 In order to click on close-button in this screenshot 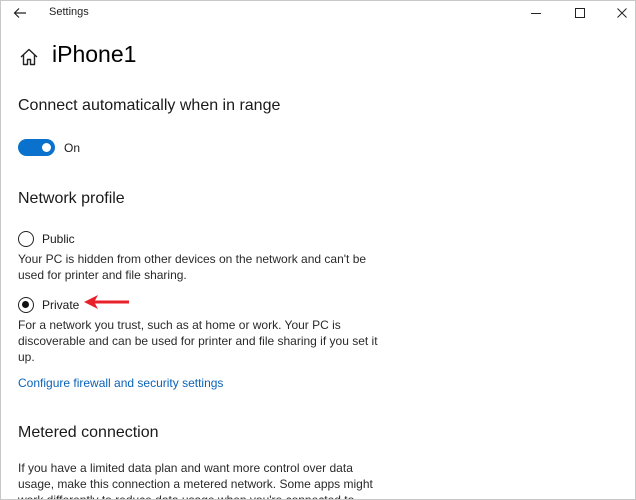, I will do `click(617, 13)`.